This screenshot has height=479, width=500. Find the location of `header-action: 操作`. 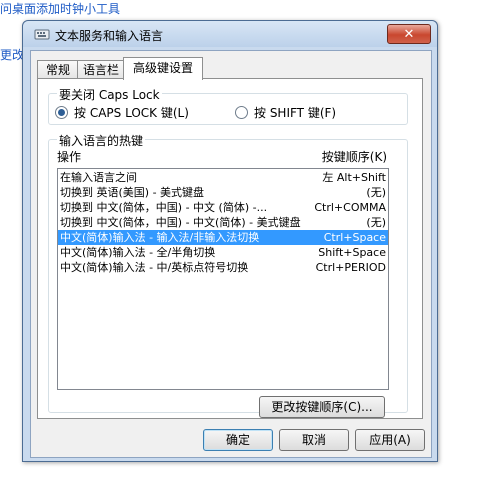

header-action: 操作 is located at coordinates (69, 157).